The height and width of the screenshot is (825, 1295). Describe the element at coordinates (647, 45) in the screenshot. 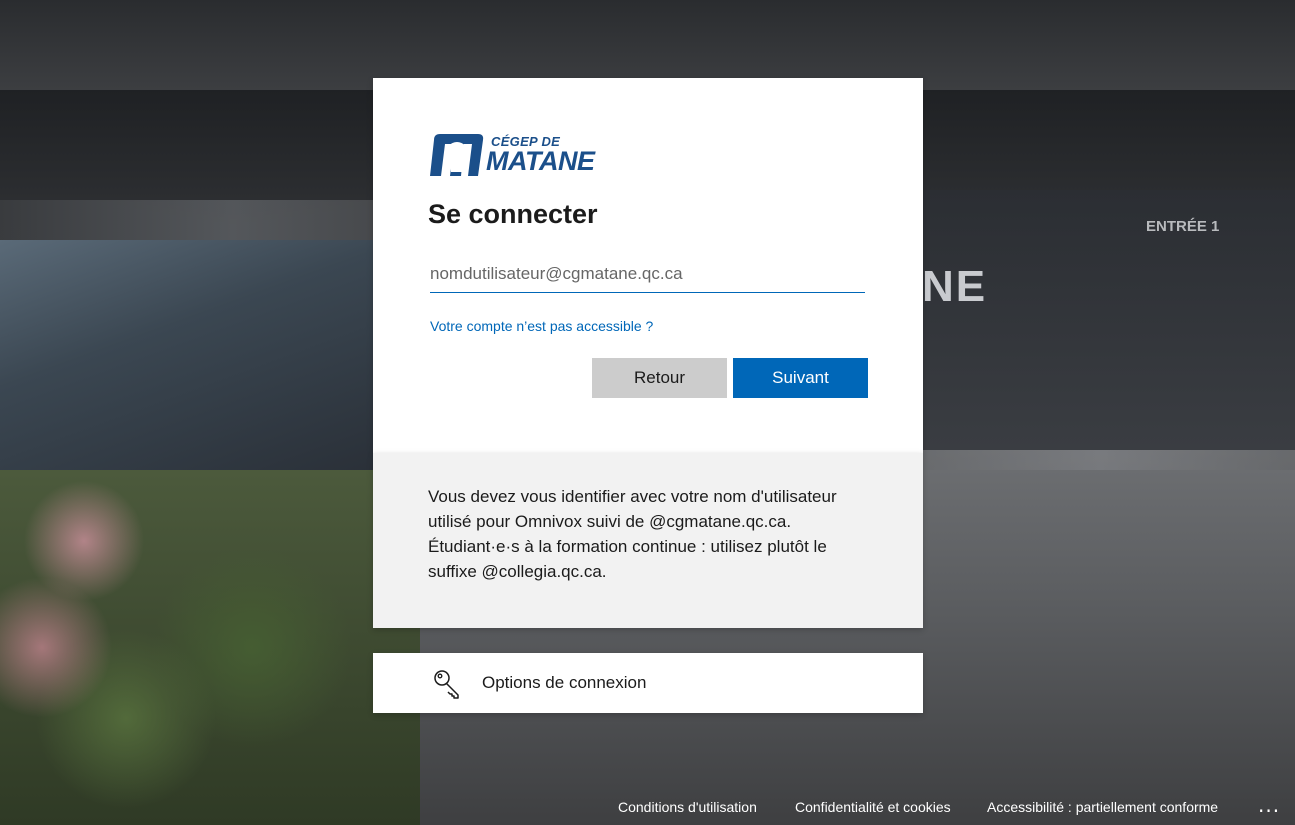

I see `building-roof` at that location.